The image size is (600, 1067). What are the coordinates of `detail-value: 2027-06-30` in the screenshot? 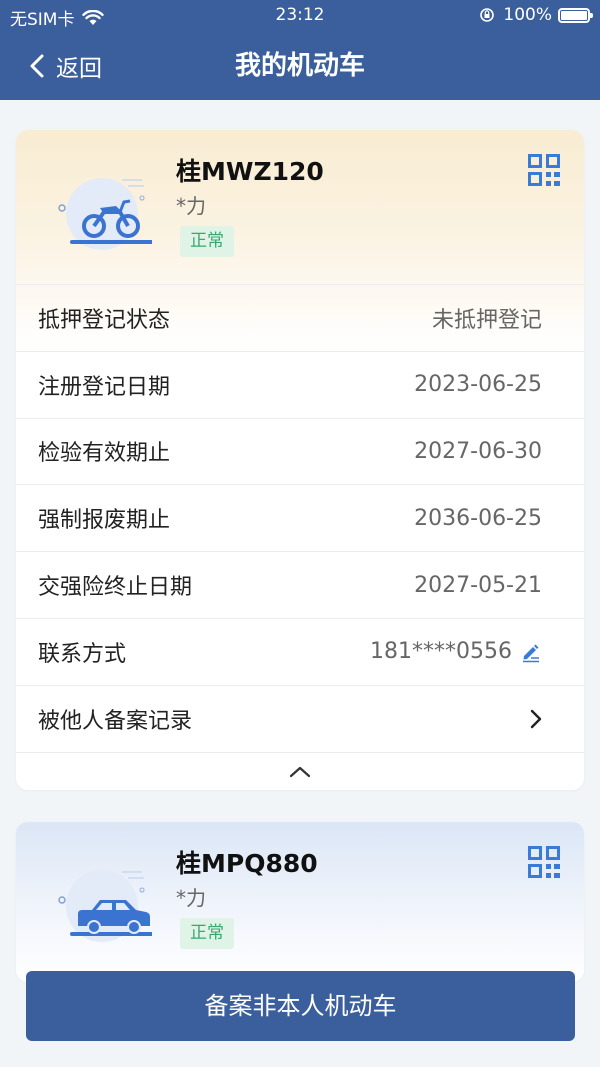 It's located at (478, 451).